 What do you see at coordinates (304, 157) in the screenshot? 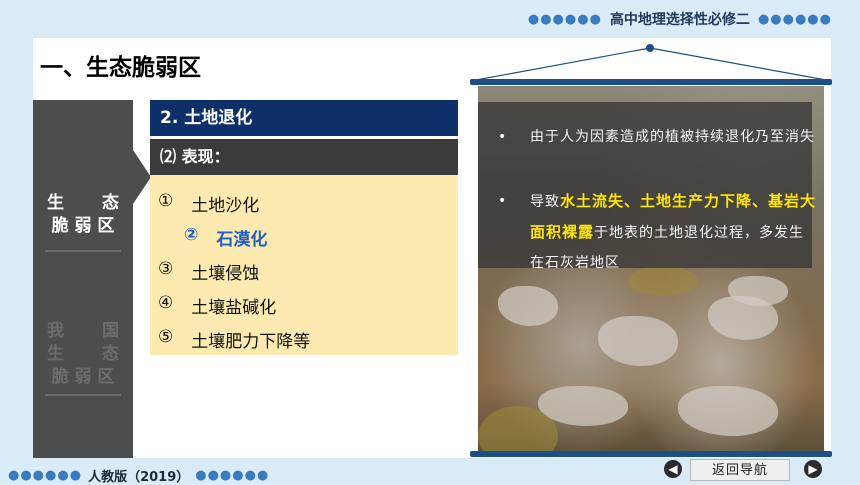
I see `section-subheading: ⑵ 表现：` at bounding box center [304, 157].